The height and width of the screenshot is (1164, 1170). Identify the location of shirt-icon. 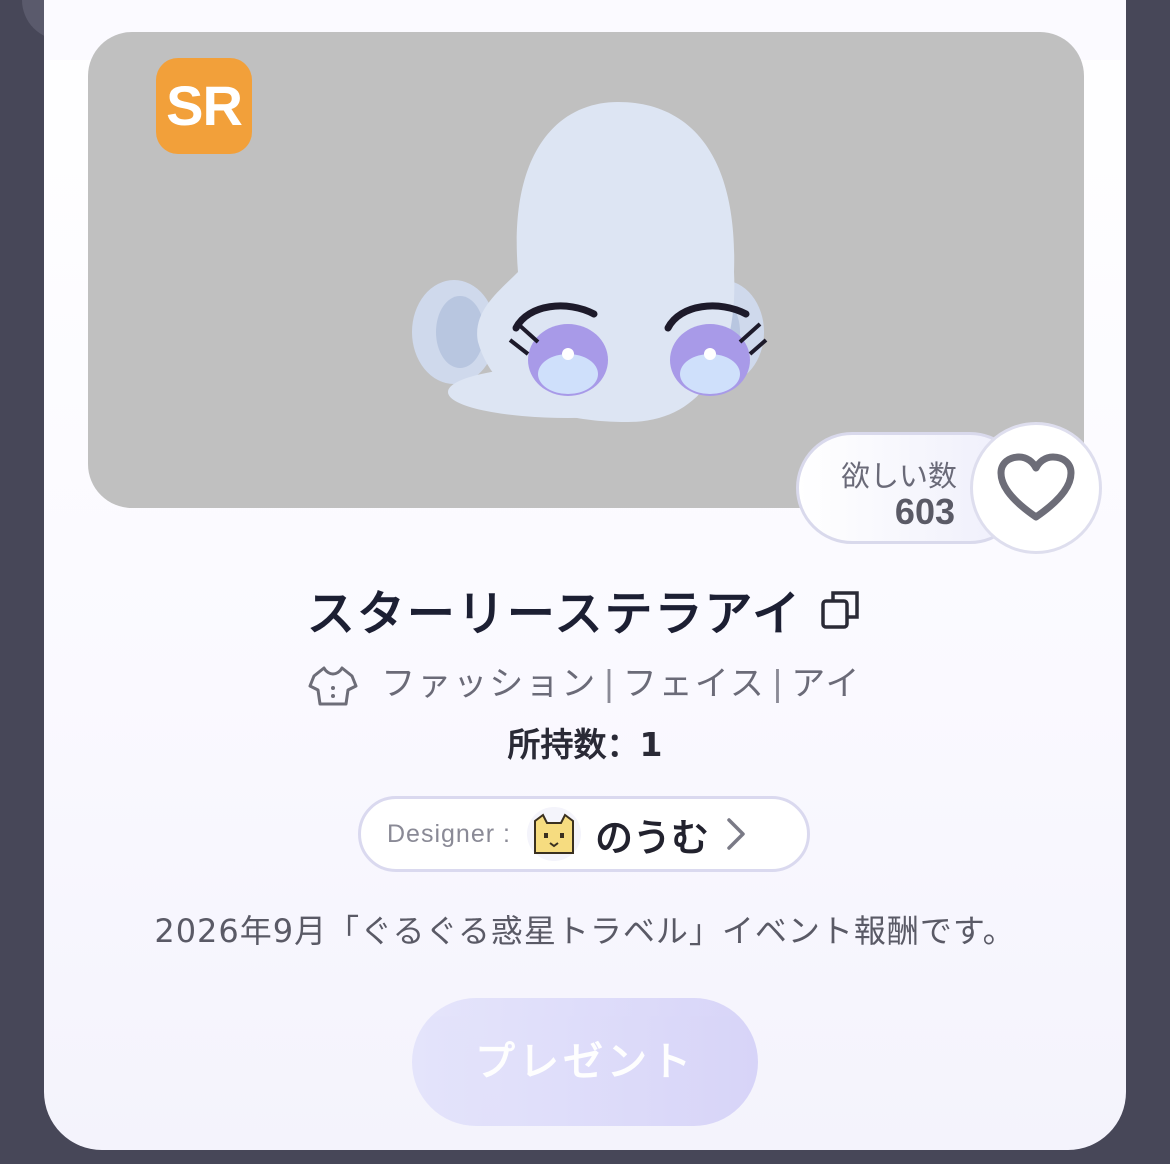
(333, 685).